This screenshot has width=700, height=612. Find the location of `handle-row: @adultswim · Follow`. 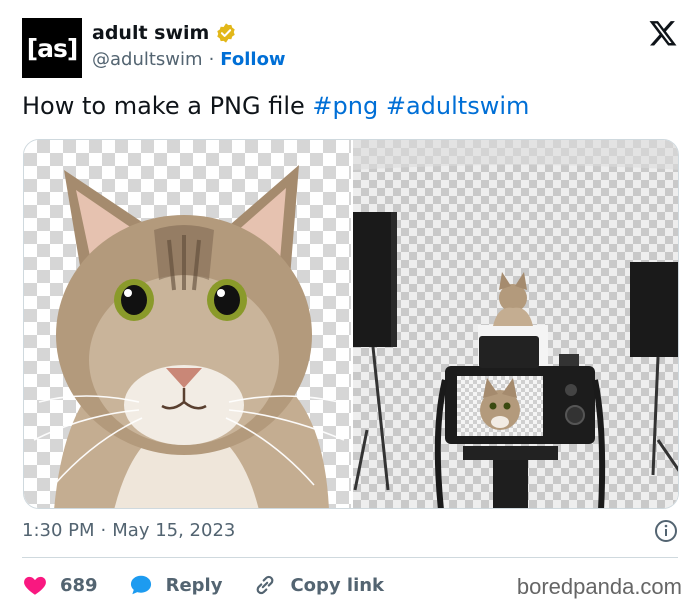

handle-row: @adultswim · Follow is located at coordinates (189, 59).